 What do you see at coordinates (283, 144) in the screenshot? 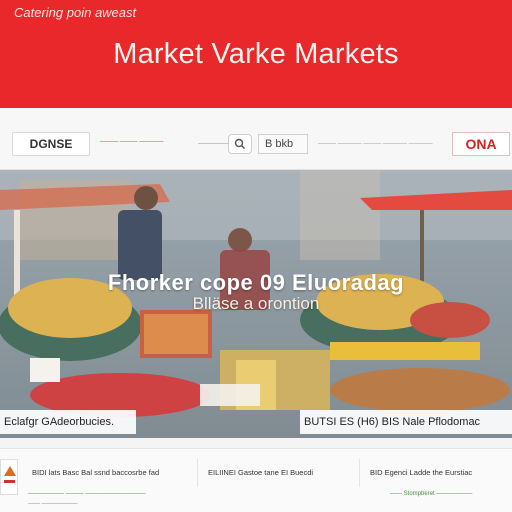
I see `language-select: B bkb` at bounding box center [283, 144].